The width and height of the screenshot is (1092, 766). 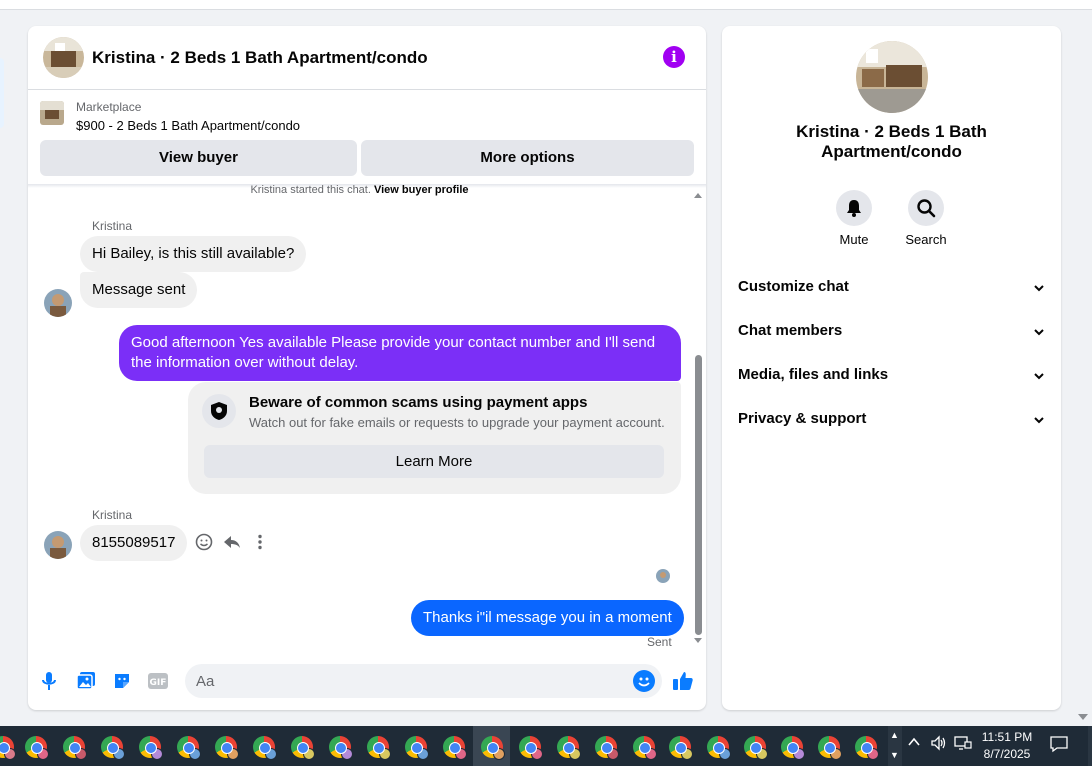 I want to click on incoming-message: Hi Bailey, is this still available?, so click(x=193, y=254).